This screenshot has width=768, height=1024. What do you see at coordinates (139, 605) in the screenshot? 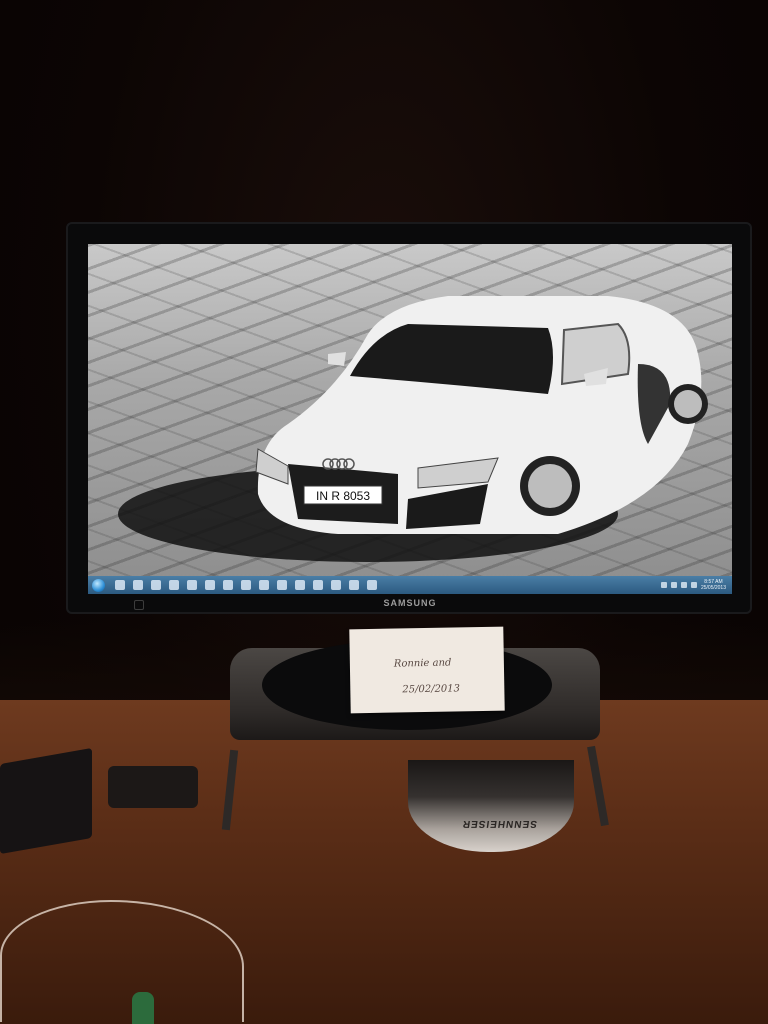
I see `power-icon` at bounding box center [139, 605].